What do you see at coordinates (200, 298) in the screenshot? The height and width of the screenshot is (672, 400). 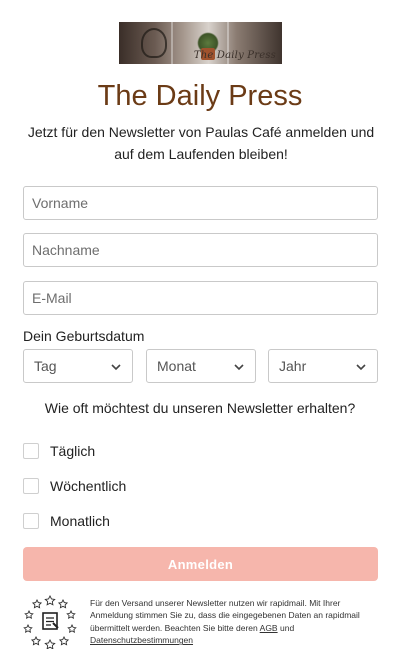 I see `email-input` at bounding box center [200, 298].